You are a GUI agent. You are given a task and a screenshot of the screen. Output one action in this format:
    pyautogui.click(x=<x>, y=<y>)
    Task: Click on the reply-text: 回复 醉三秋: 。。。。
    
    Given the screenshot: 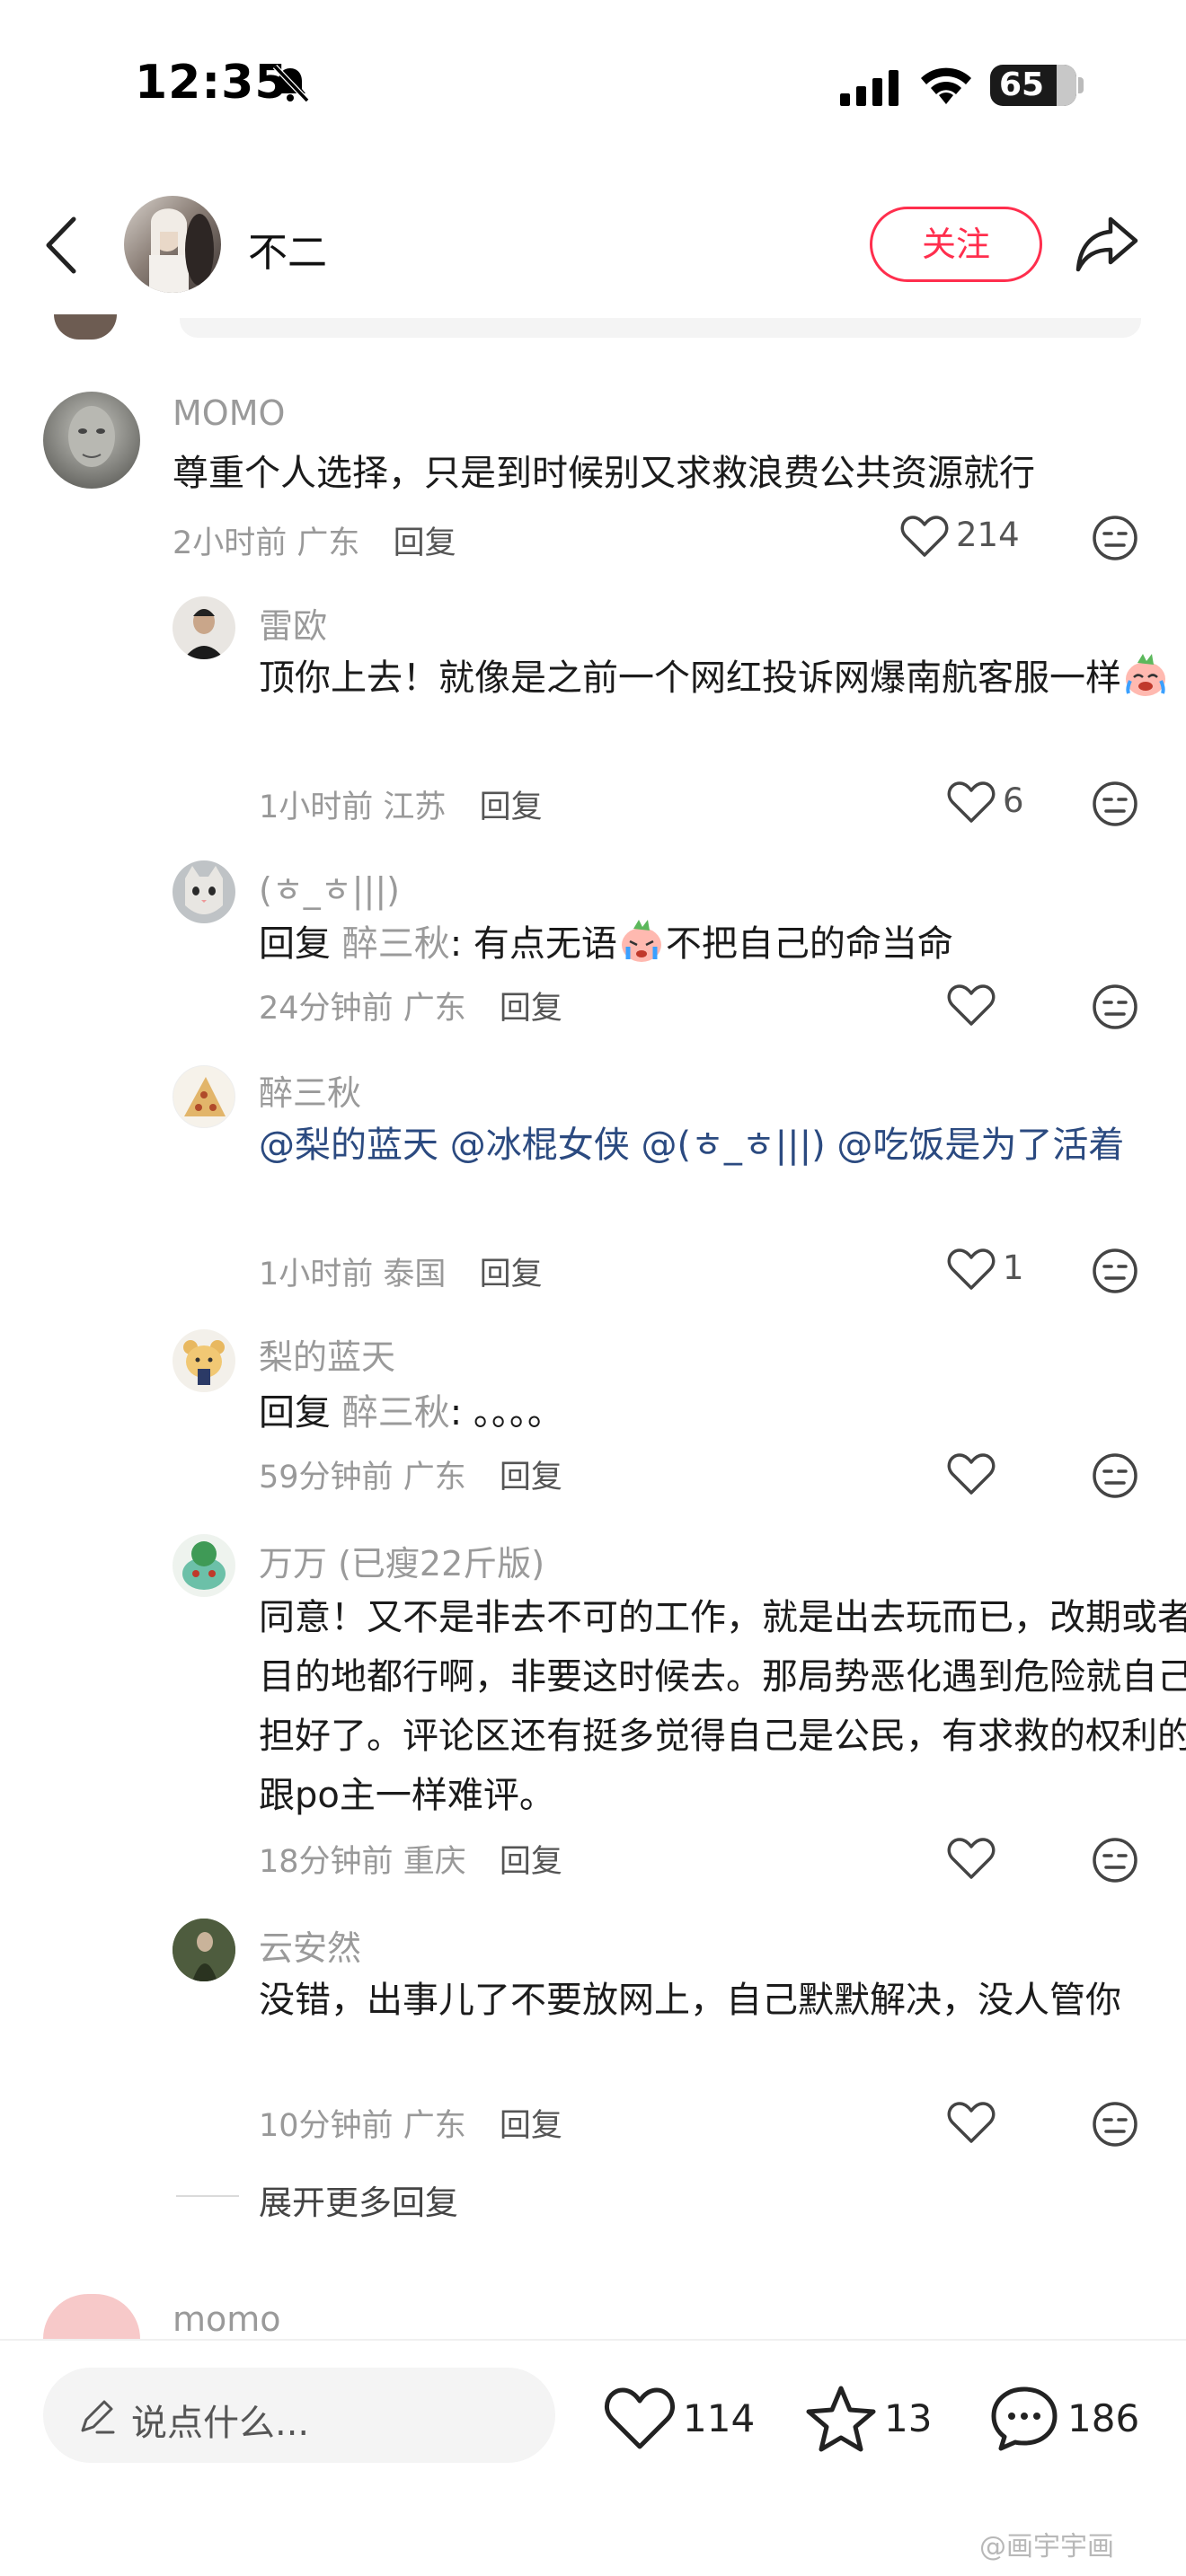 What is the action you would take?
    pyautogui.click(x=722, y=1412)
    